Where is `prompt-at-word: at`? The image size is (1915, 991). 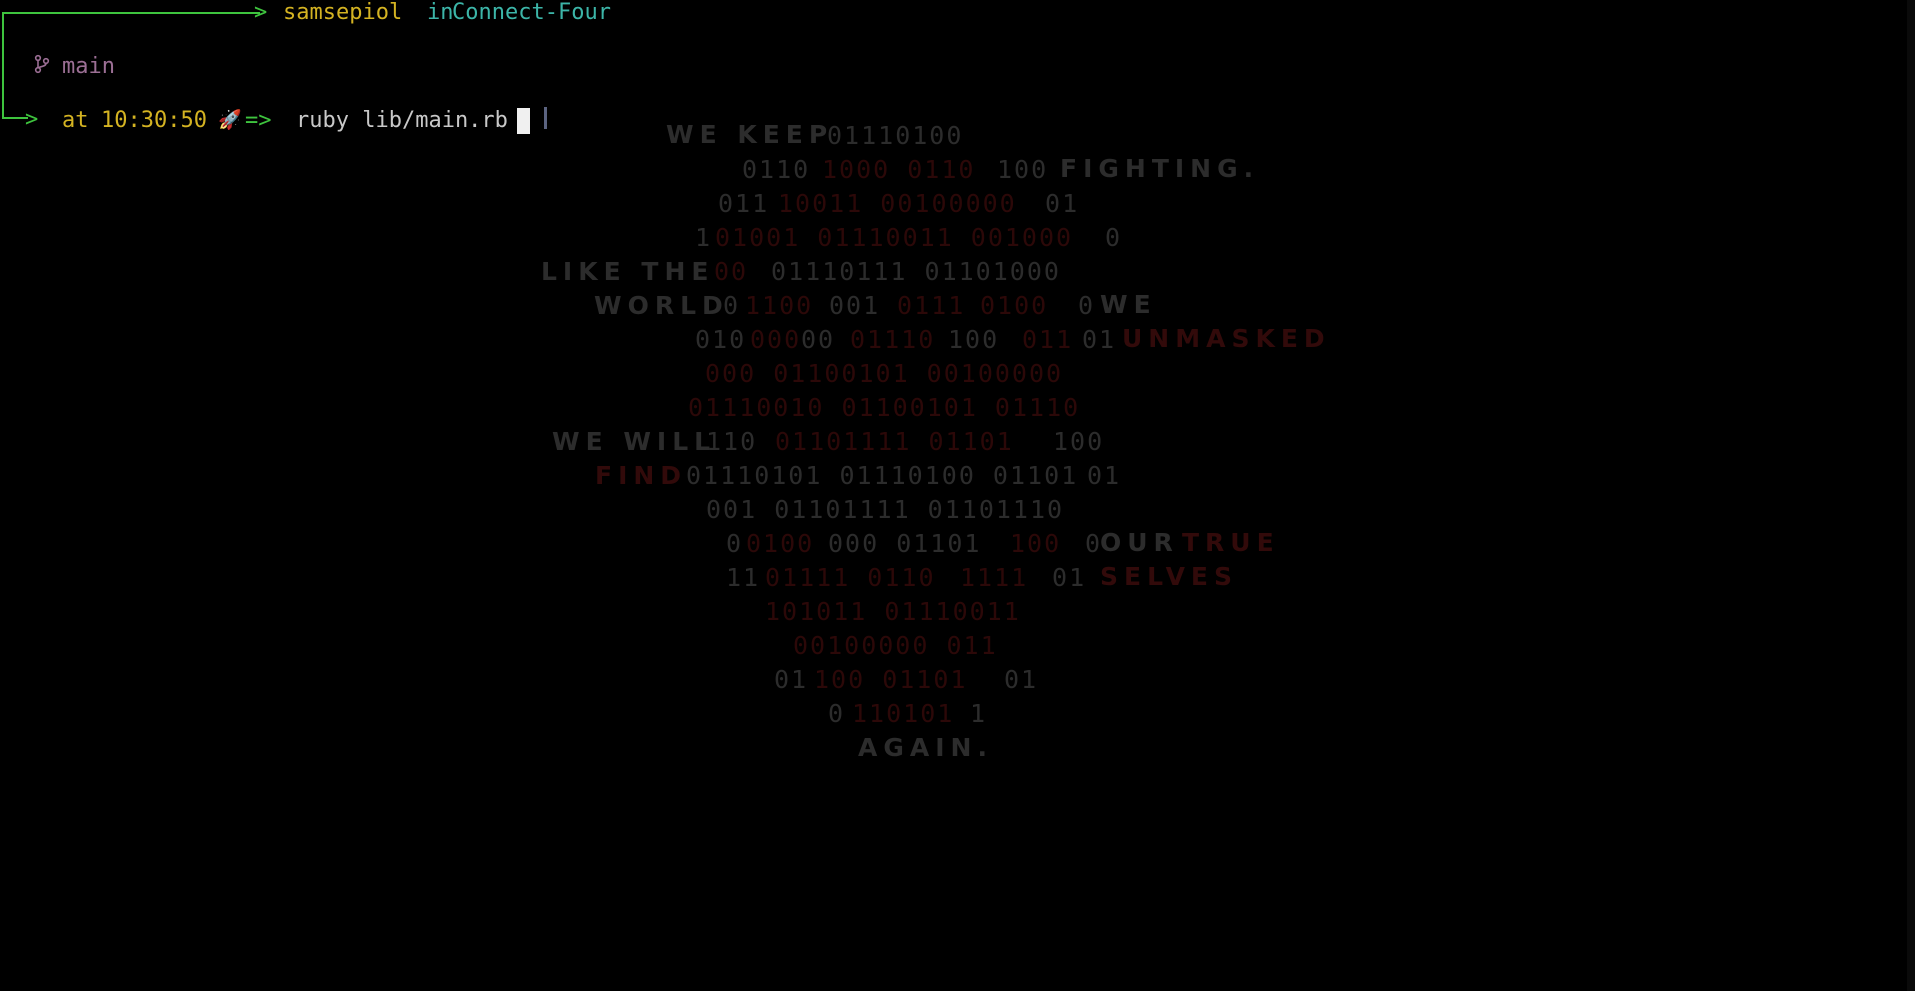
prompt-at-word: at is located at coordinates (75, 120).